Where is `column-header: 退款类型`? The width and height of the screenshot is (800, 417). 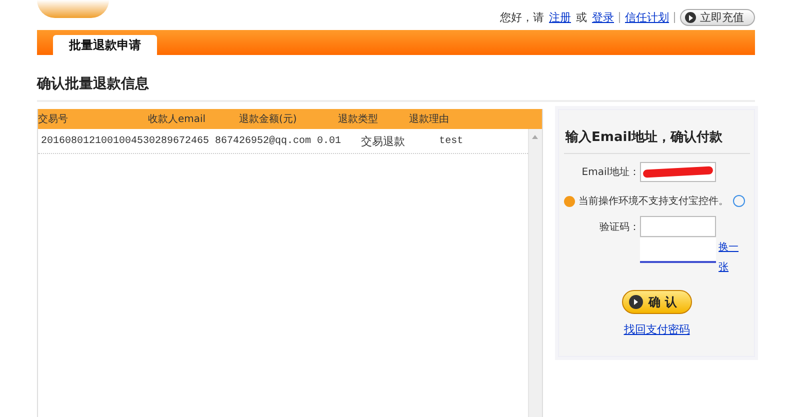
column-header: 退款类型 is located at coordinates (358, 119).